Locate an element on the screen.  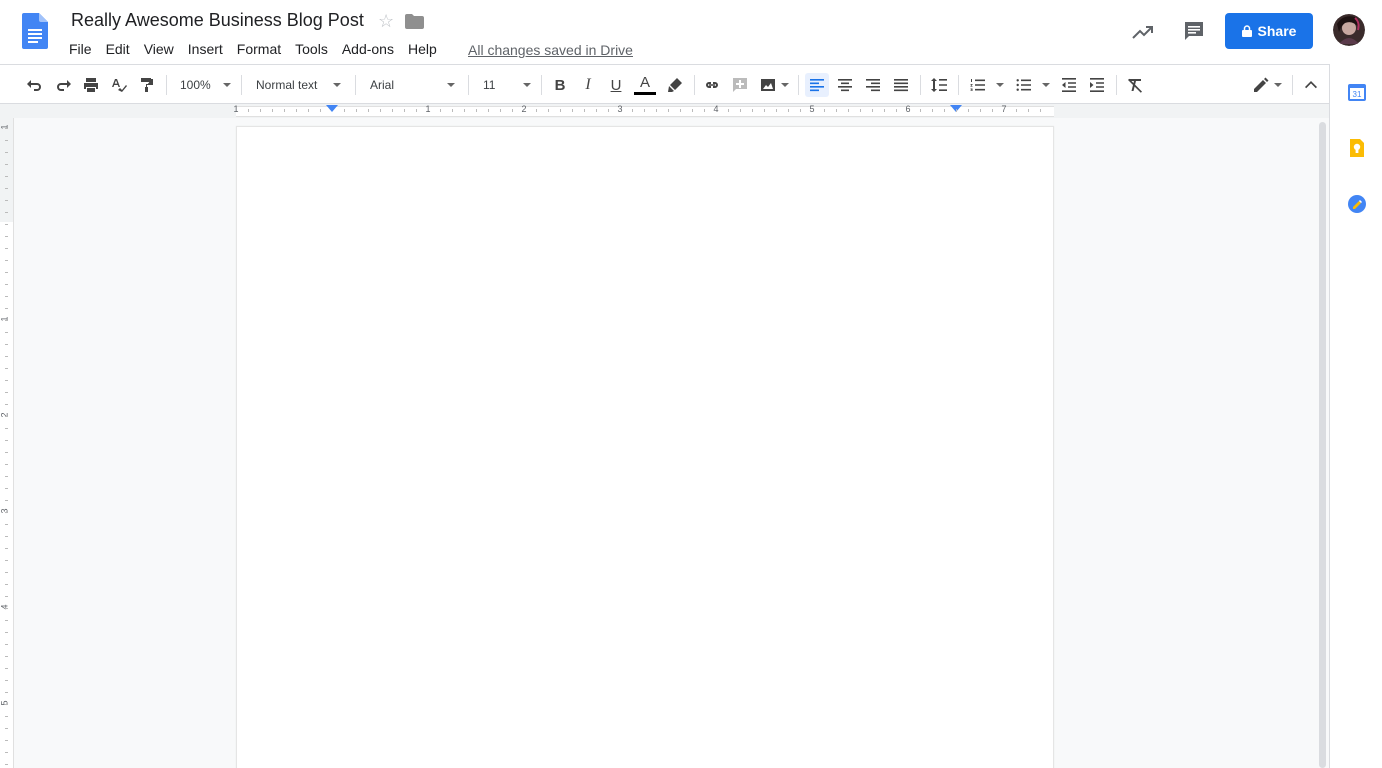
increase-indent-icon is located at coordinates (1097, 85).